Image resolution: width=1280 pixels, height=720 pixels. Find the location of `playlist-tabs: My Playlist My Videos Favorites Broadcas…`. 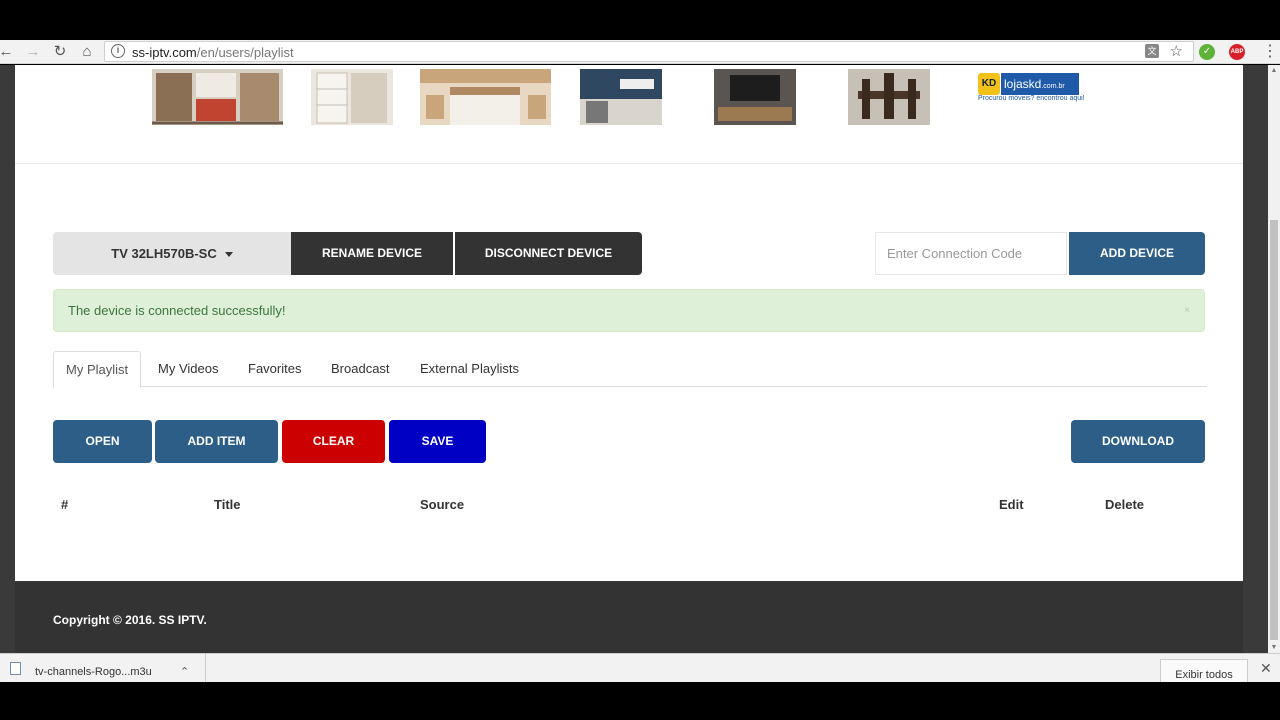

playlist-tabs: My Playlist My Videos Favorites Broadcas… is located at coordinates (630, 369).